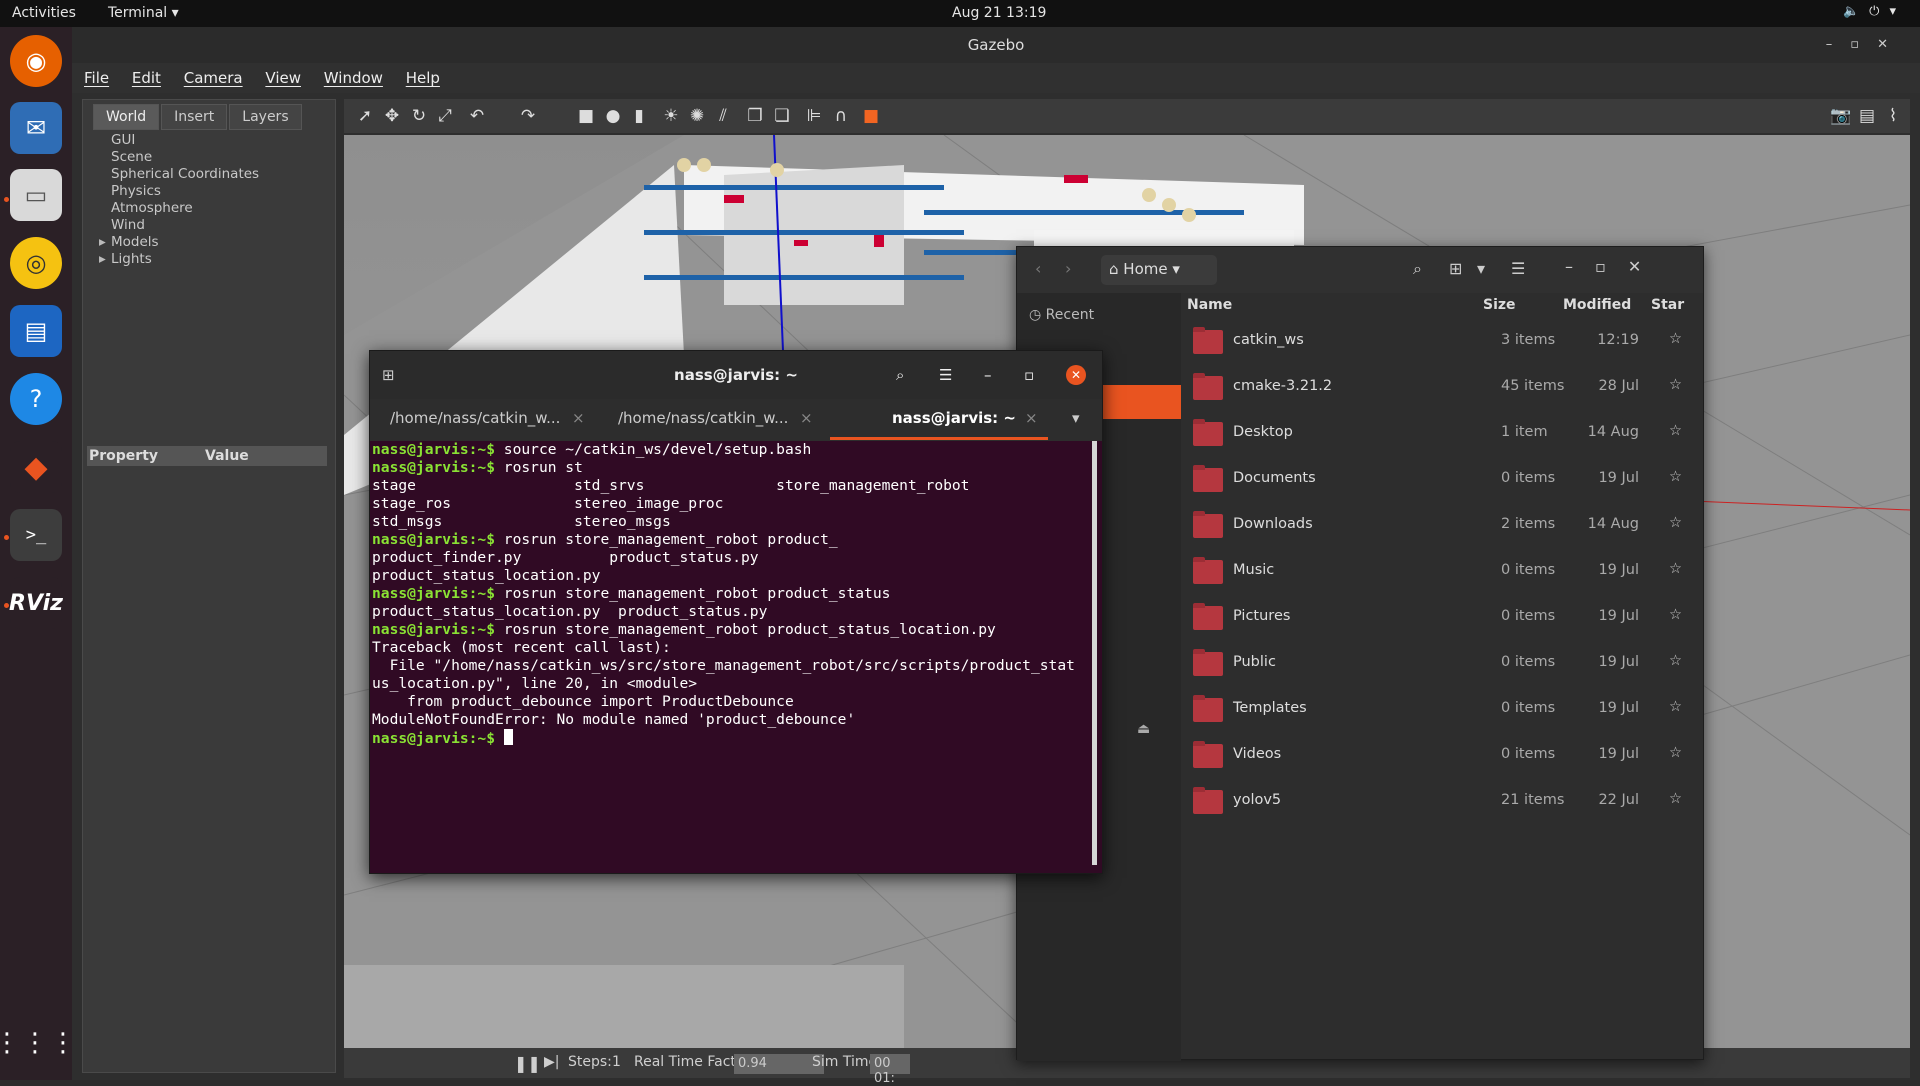 The height and width of the screenshot is (1086, 1920). Describe the element at coordinates (185, 140) in the screenshot. I see `tree-item: GUI` at that location.